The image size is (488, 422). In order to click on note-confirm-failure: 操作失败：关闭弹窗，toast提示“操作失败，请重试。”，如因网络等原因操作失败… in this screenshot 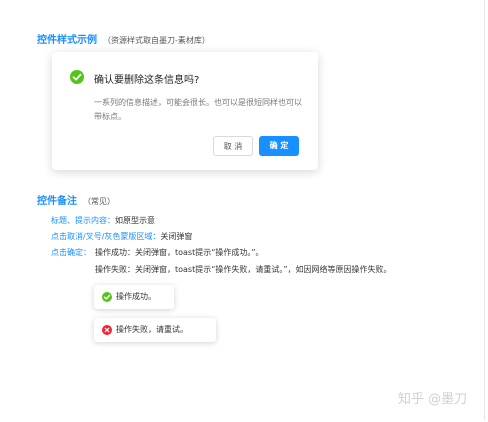, I will do `click(243, 269)`.